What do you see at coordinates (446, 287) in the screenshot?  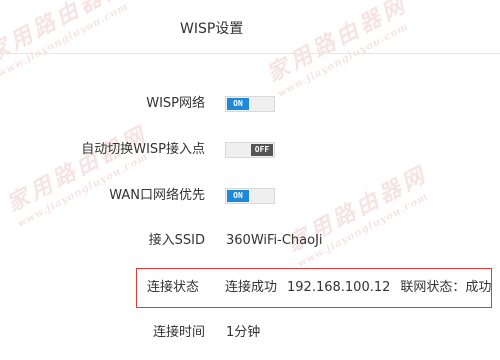 I see `internet-status: 联网状态：成功` at bounding box center [446, 287].